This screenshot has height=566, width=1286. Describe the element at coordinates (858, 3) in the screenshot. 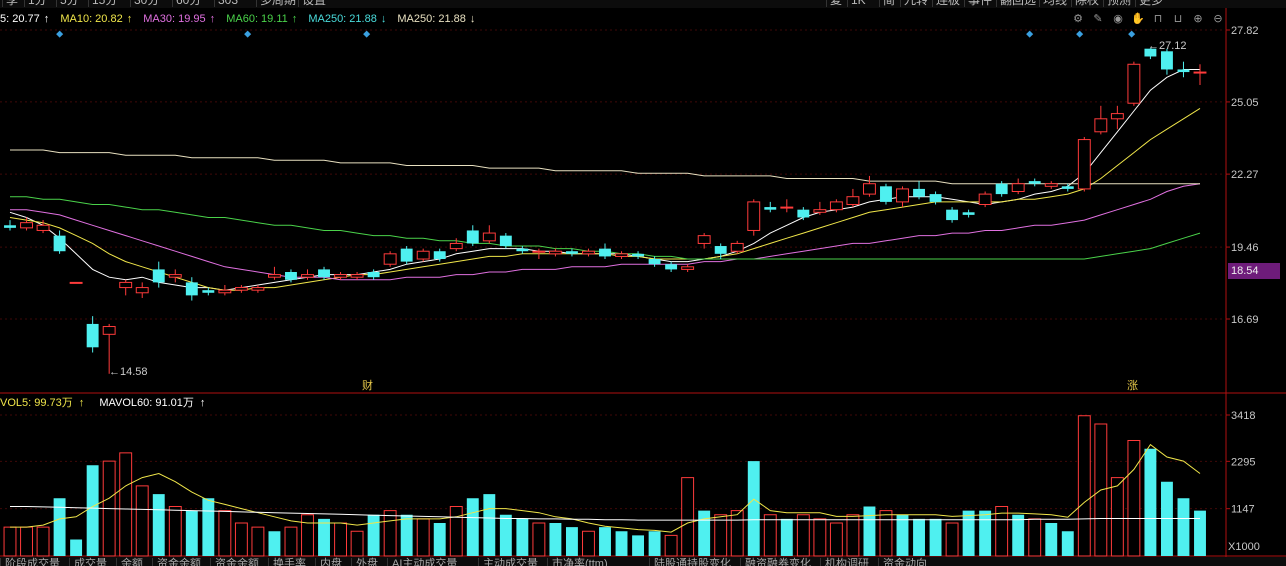

I see `toolbar-item-right-1: 1K` at that location.